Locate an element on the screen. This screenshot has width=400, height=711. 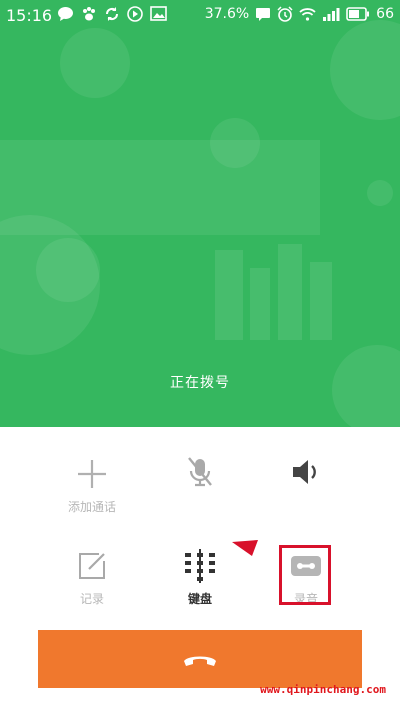
speaker-button is located at coordinates (306, 472).